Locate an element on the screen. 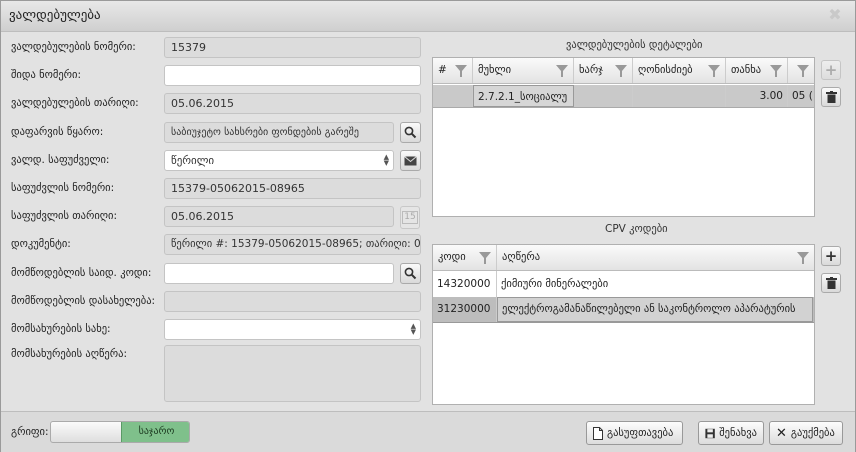 This screenshot has height=452, width=856. service-description-textarea is located at coordinates (292, 373).